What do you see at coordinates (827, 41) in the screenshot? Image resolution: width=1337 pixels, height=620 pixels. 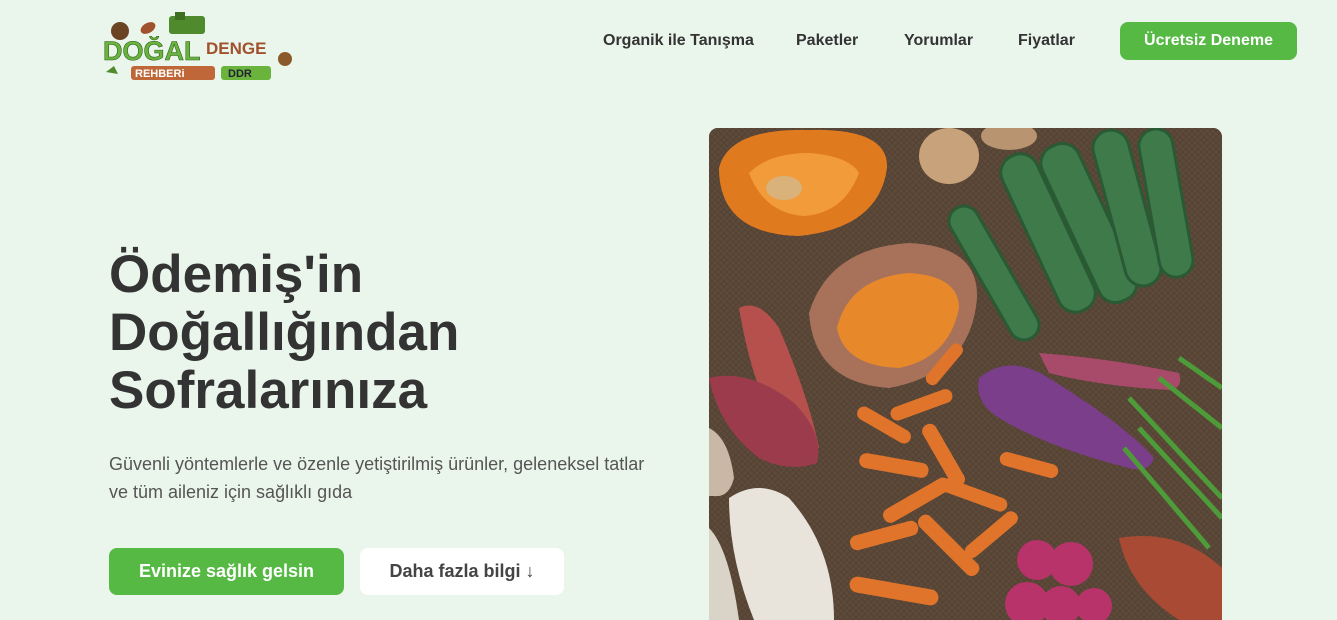 I see `nav-link-paketler: Paketler` at bounding box center [827, 41].